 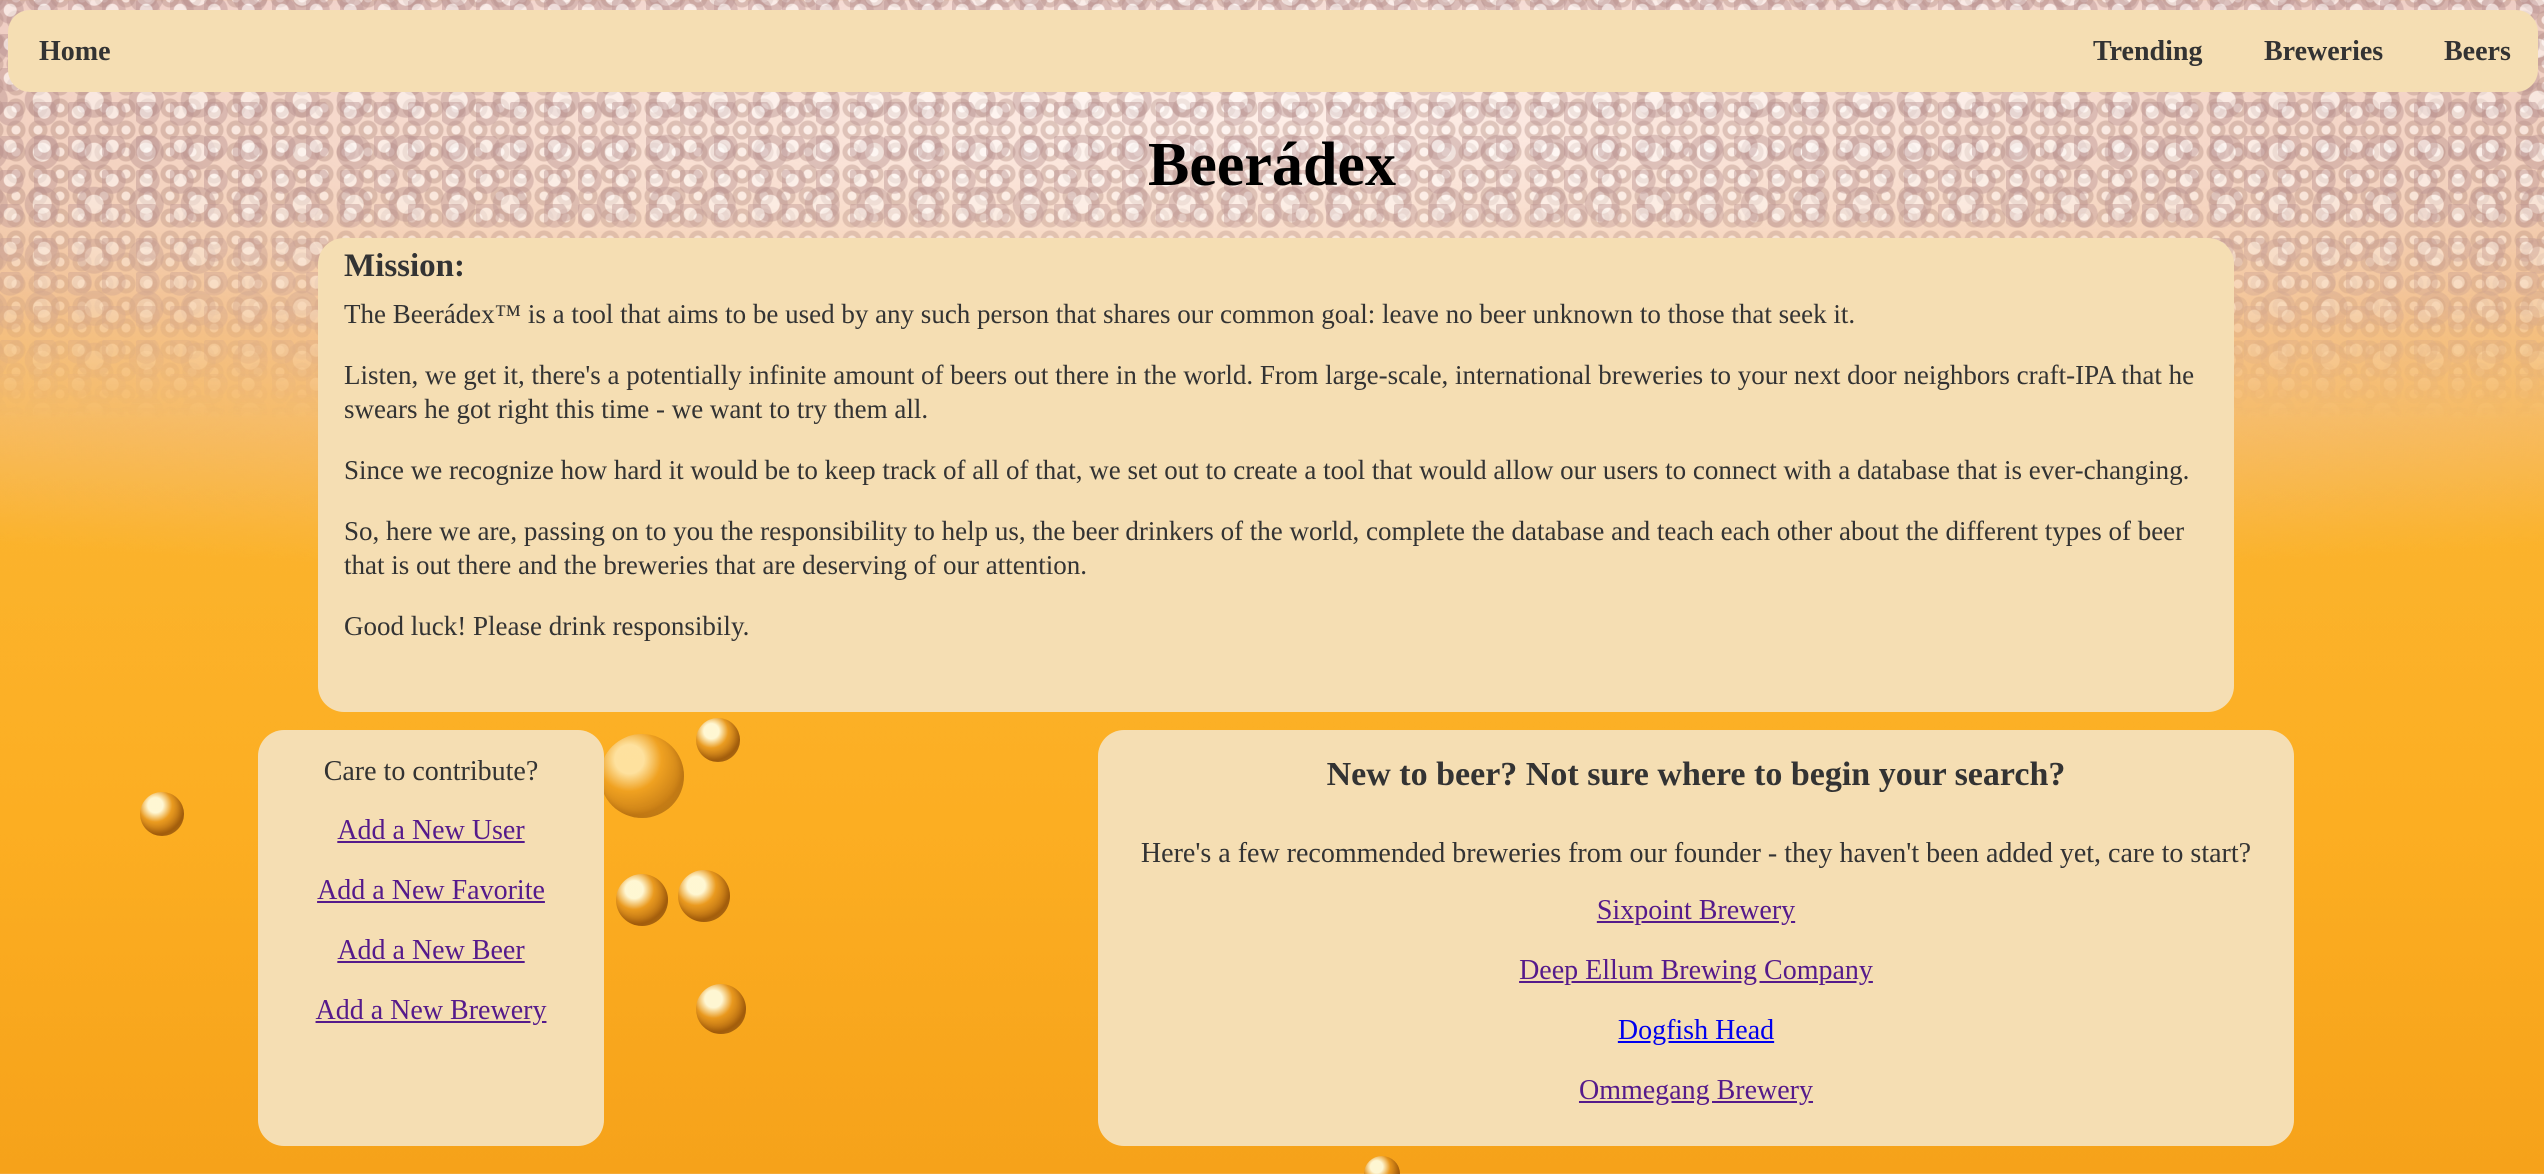 I want to click on add-new-favorite-link: Add a New Favorite, so click(x=431, y=891).